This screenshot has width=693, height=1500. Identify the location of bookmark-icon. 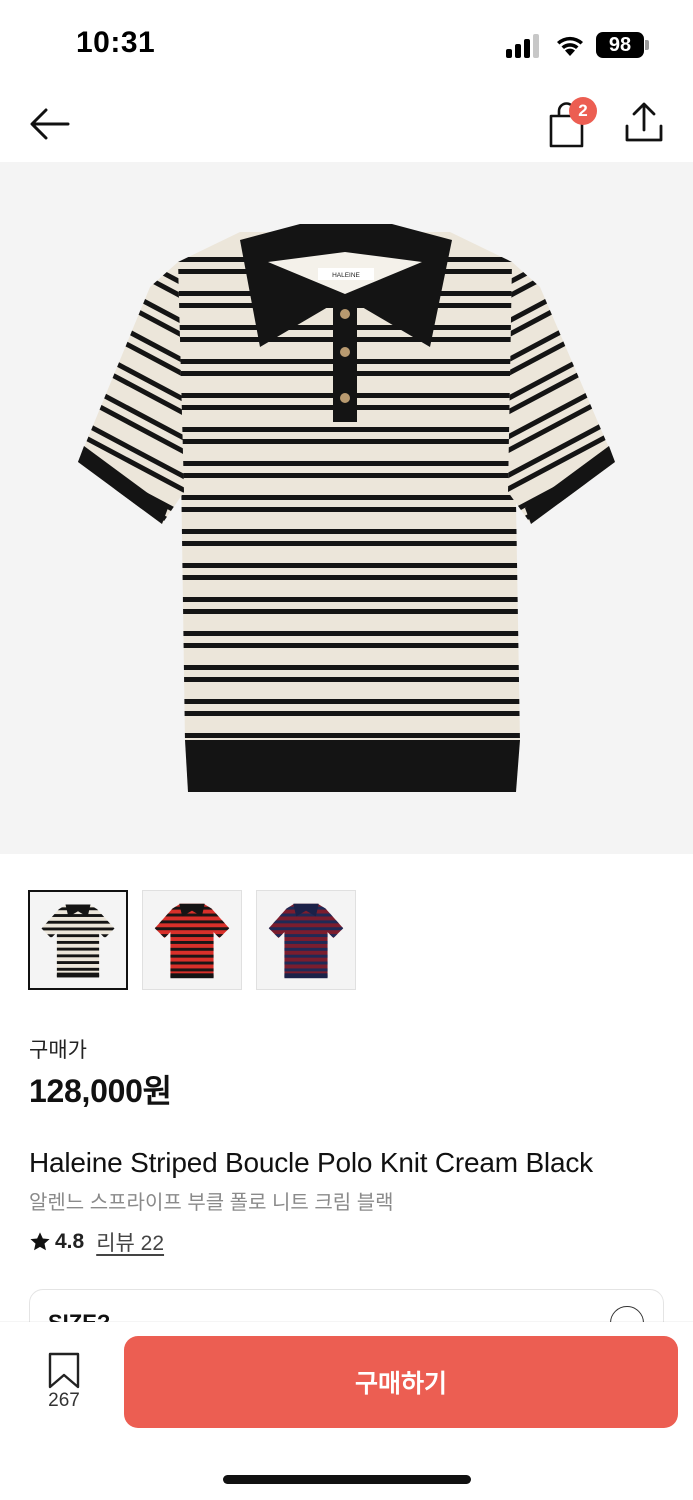
(64, 1370).